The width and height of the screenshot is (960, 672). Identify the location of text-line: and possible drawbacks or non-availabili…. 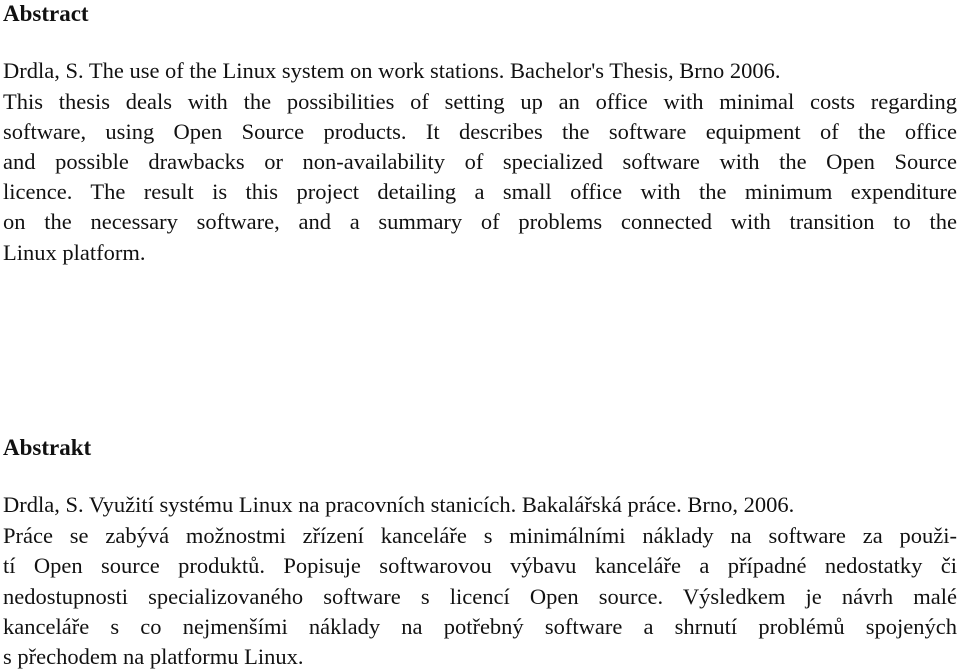
(480, 161).